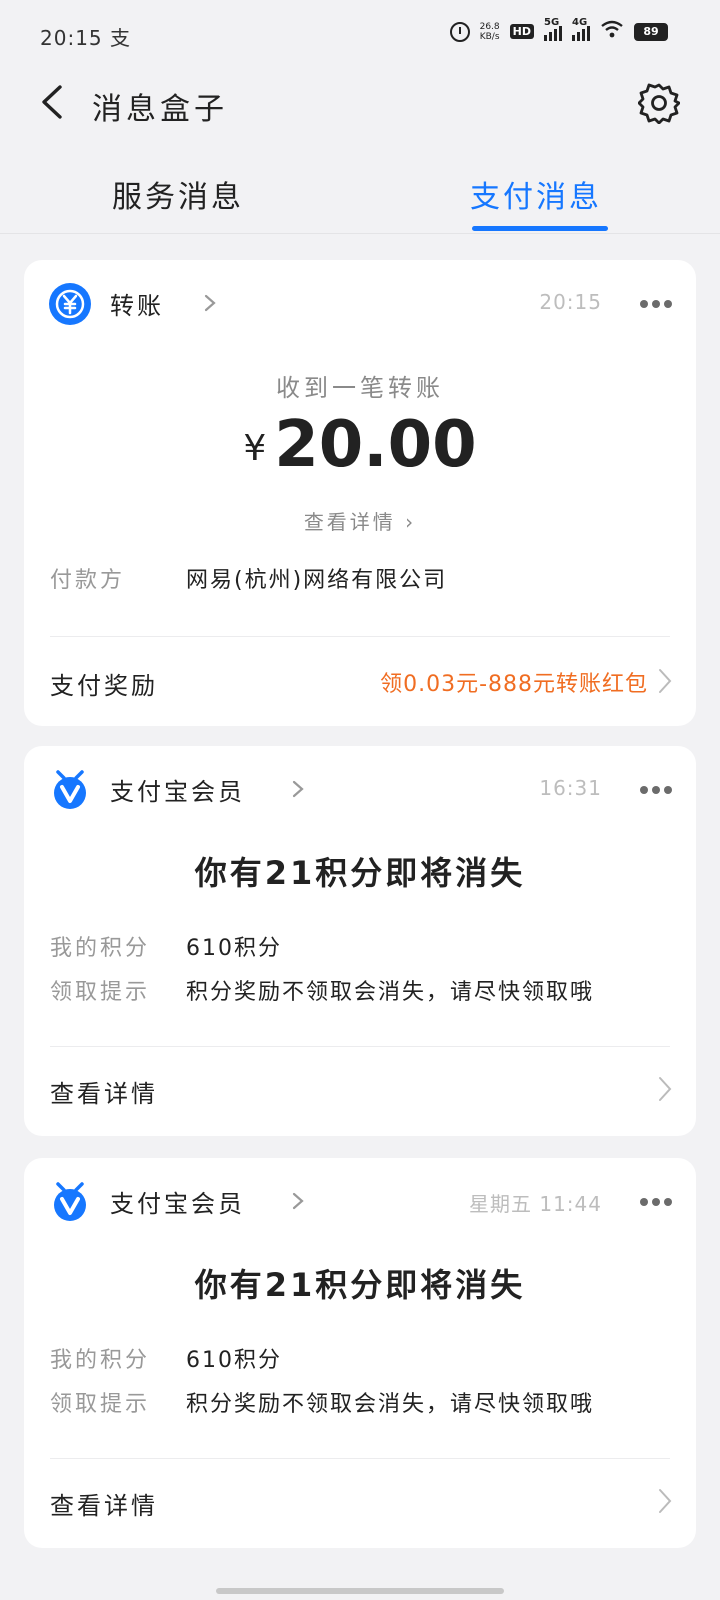 The image size is (720, 1600). What do you see at coordinates (581, 29) in the screenshot?
I see `signal-4g-icon: 4G` at bounding box center [581, 29].